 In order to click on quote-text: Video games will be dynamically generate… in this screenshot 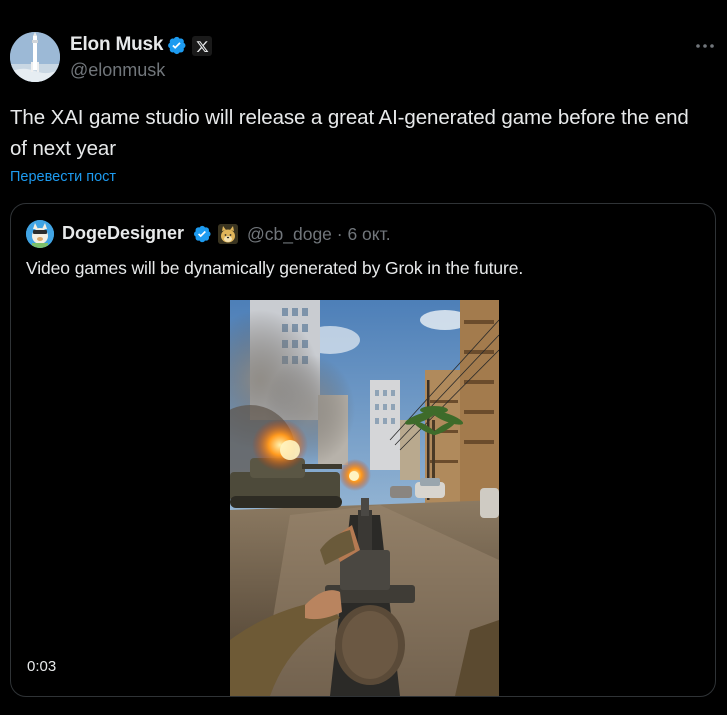, I will do `click(275, 268)`.